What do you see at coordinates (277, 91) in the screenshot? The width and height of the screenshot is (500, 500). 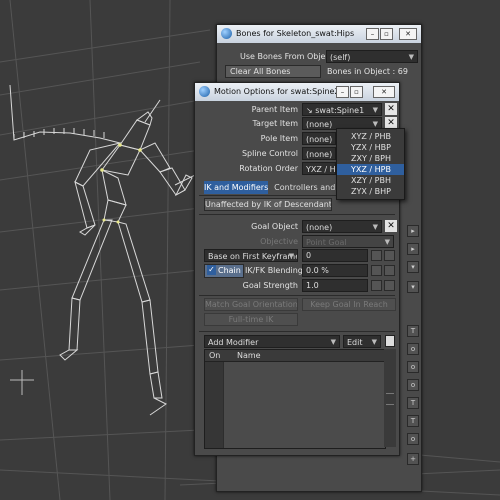 I see `window-title: Motion Options for swat:Spine2` at bounding box center [277, 91].